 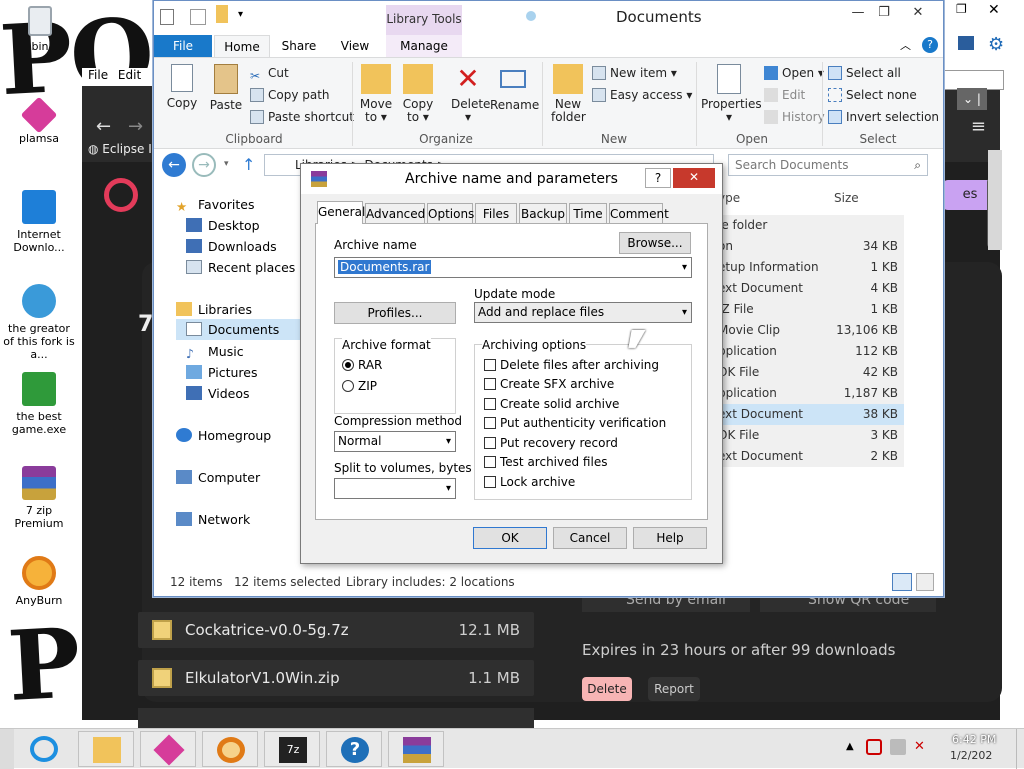 I want to click on tab-time: Time, so click(x=588, y=213).